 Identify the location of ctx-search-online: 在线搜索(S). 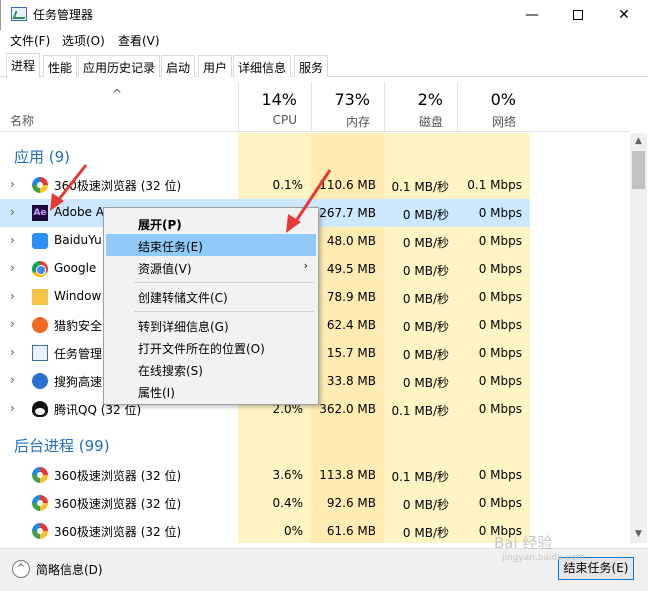
(211, 369).